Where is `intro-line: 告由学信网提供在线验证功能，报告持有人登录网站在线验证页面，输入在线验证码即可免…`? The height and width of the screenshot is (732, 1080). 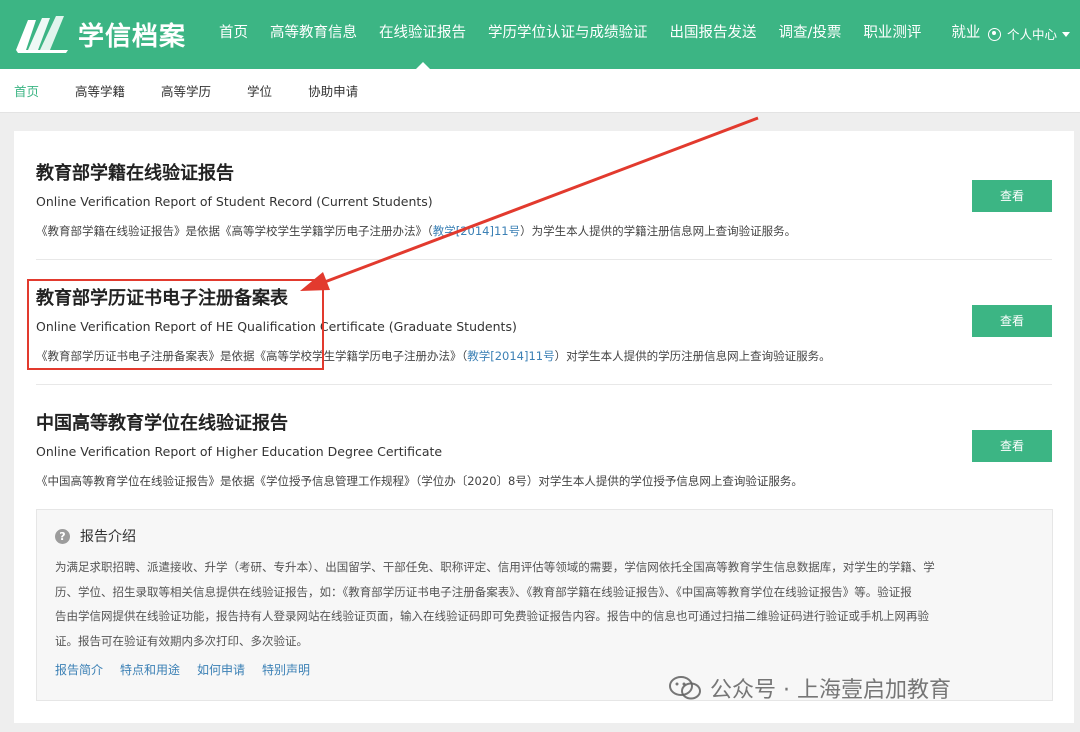
intro-line: 告由学信网提供在线验证功能，报告持有人登录网站在线验证页面，输入在线验证码即可免… is located at coordinates (492, 616).